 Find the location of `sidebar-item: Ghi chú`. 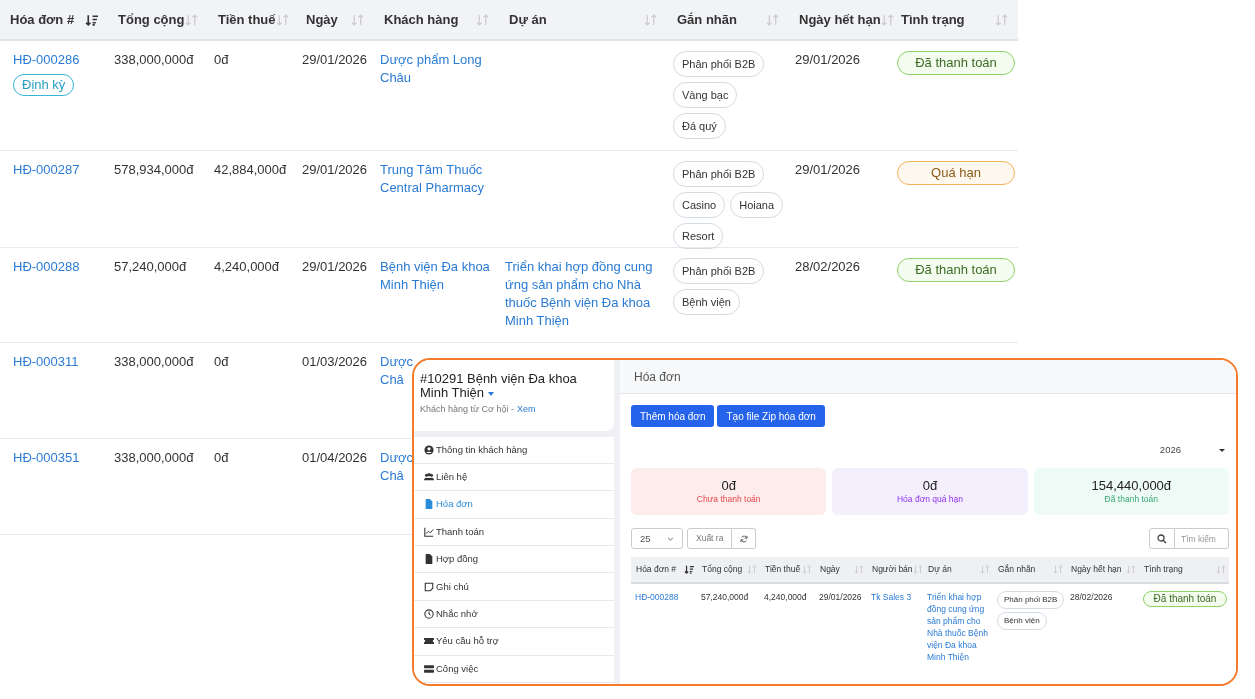

sidebar-item: Ghi chú is located at coordinates (514, 587).